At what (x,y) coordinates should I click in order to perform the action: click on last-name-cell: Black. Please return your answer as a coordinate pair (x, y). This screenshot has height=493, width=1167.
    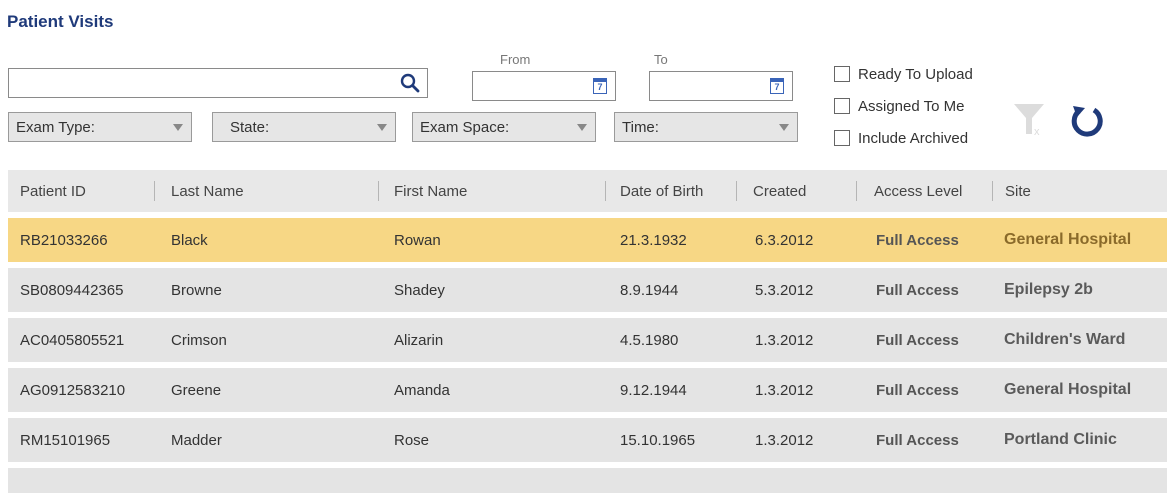
    Looking at the image, I should click on (189, 240).